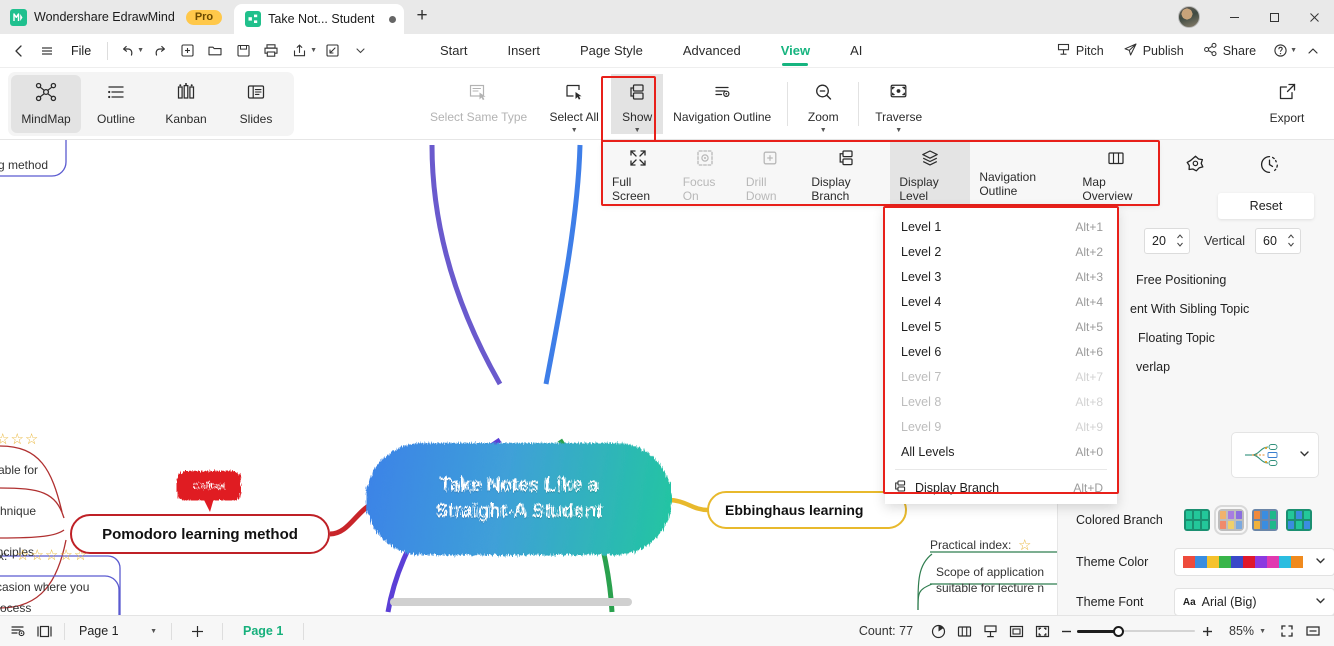 This screenshot has height=646, width=1334. What do you see at coordinates (360, 51) in the screenshot?
I see `more-caret-icon` at bounding box center [360, 51].